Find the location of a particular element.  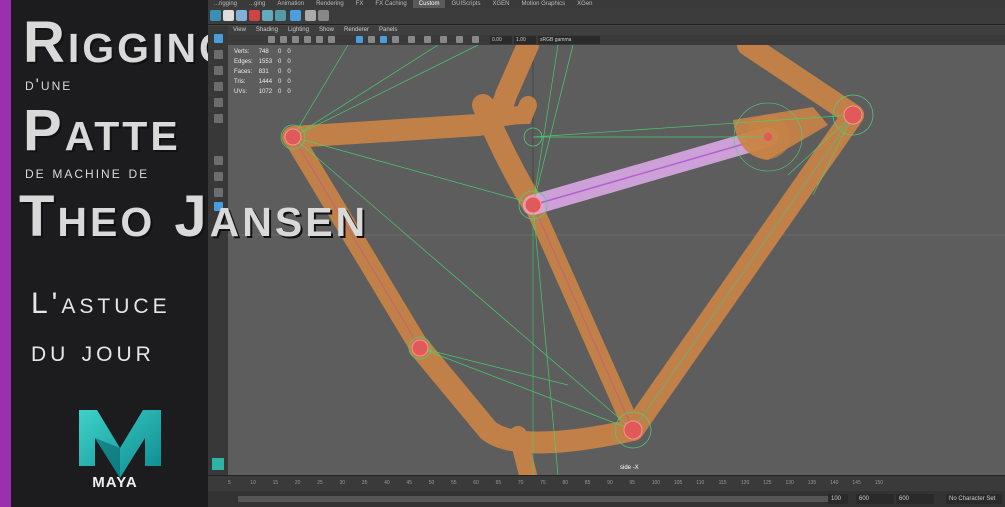

time-tick-label: 10 is located at coordinates (253, 483).